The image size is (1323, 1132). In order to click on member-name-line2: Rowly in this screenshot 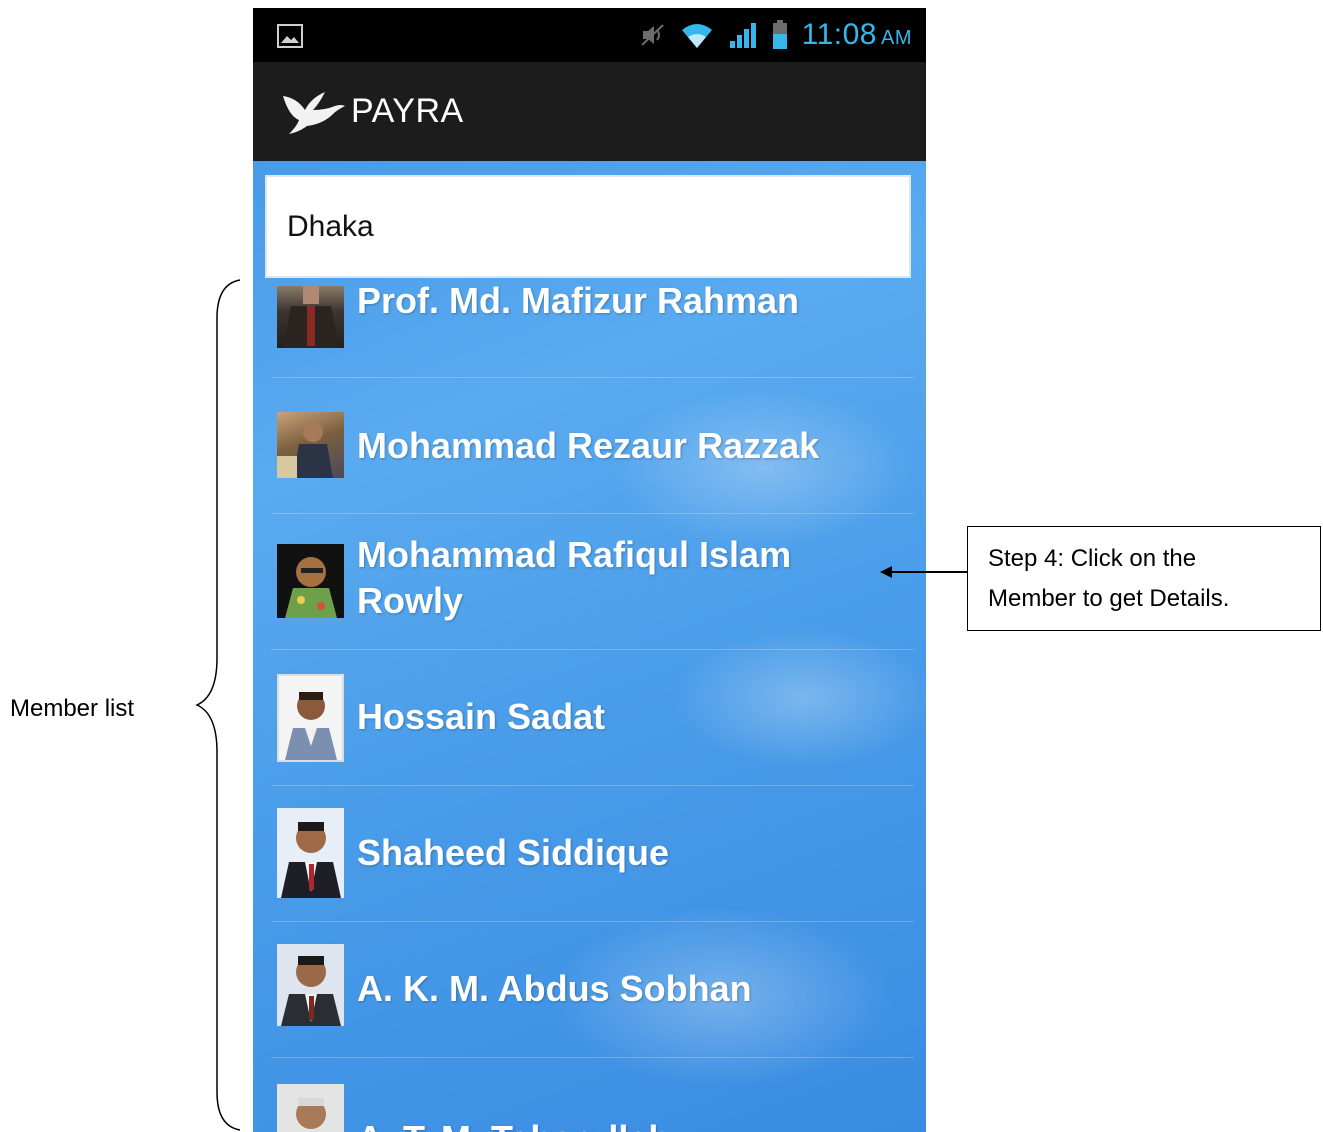, I will do `click(410, 600)`.